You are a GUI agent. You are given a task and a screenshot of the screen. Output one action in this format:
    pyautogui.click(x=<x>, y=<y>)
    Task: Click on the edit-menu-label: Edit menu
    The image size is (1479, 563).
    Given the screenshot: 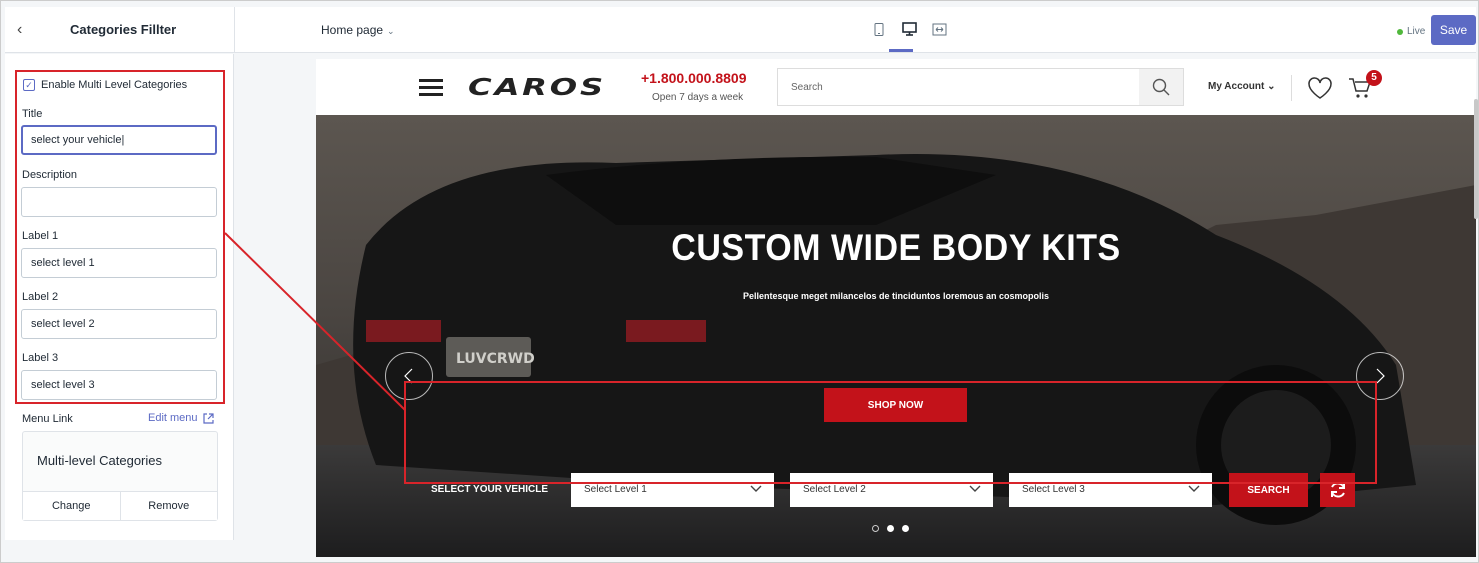 What is the action you would take?
    pyautogui.click(x=173, y=418)
    